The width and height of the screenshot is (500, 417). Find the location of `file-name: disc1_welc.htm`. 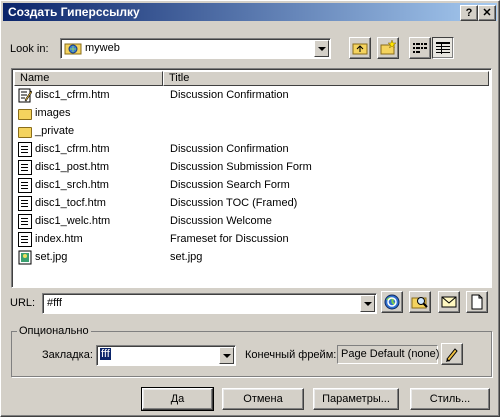

file-name: disc1_welc.htm is located at coordinates (73, 221).